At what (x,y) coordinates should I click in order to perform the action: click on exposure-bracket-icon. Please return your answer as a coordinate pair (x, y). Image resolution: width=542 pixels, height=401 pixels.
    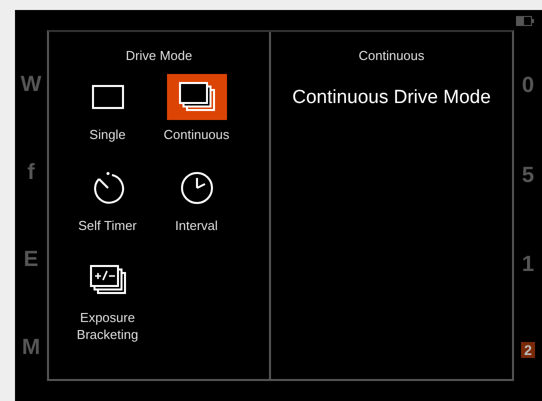
    Looking at the image, I should click on (108, 279).